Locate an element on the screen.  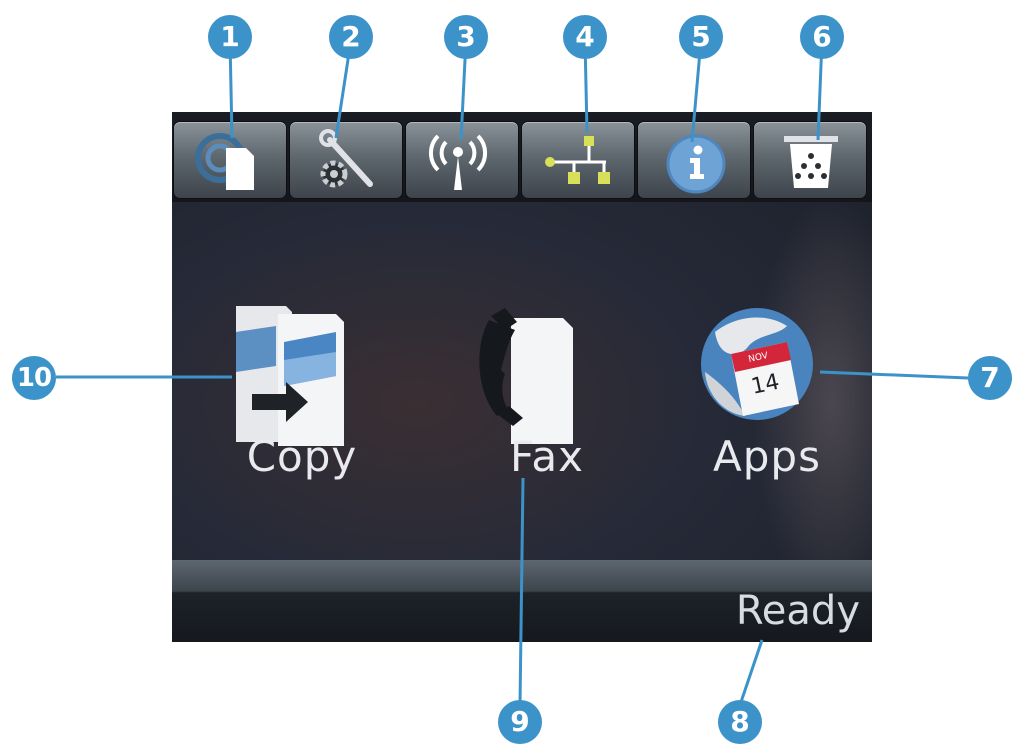
callout-6: 6 is located at coordinates (822, 37).